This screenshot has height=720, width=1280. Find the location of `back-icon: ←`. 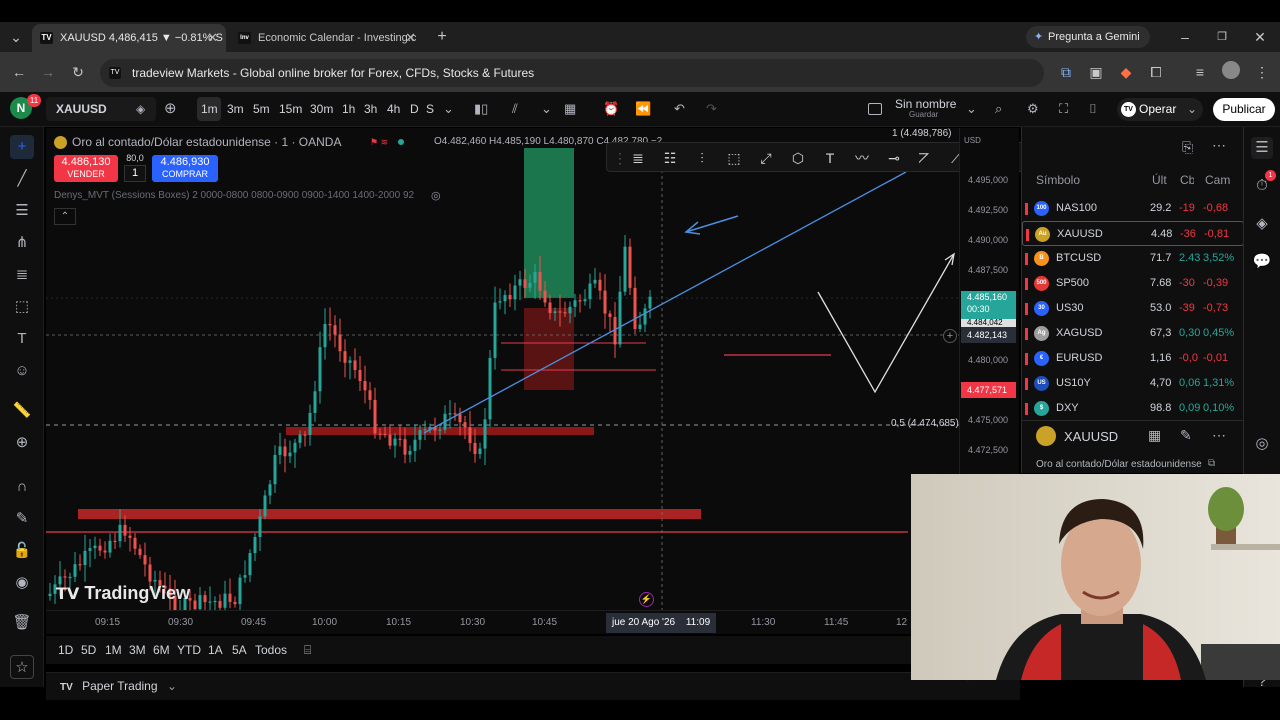

back-icon: ← is located at coordinates (19, 72).